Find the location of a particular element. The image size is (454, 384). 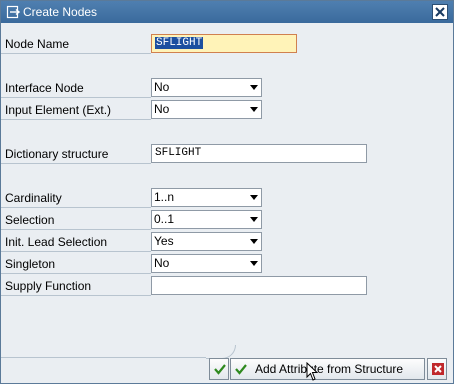

cancel-button is located at coordinates (437, 369).